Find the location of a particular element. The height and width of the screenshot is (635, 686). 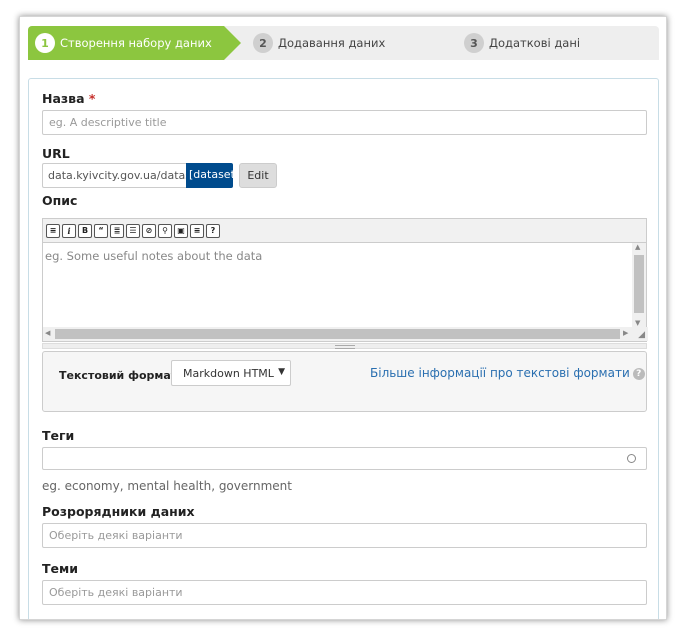

horizontal-scrollbar: ◀ ▶ is located at coordinates (345, 334).